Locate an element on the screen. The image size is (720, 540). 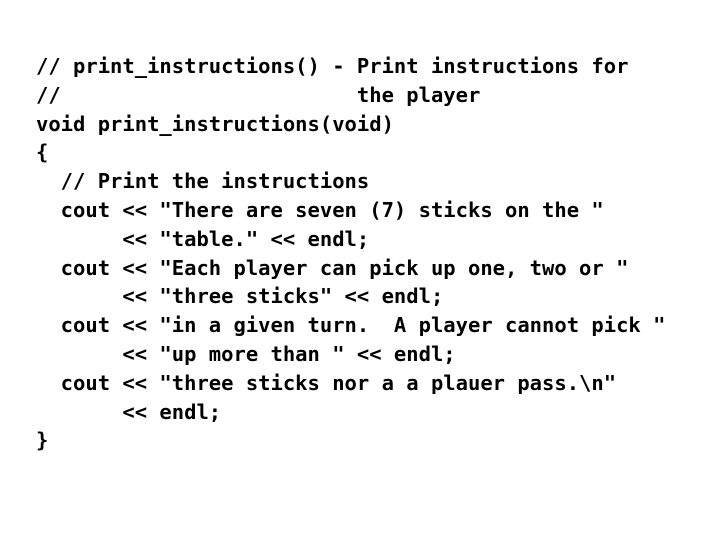
code-line: { is located at coordinates (42, 152).